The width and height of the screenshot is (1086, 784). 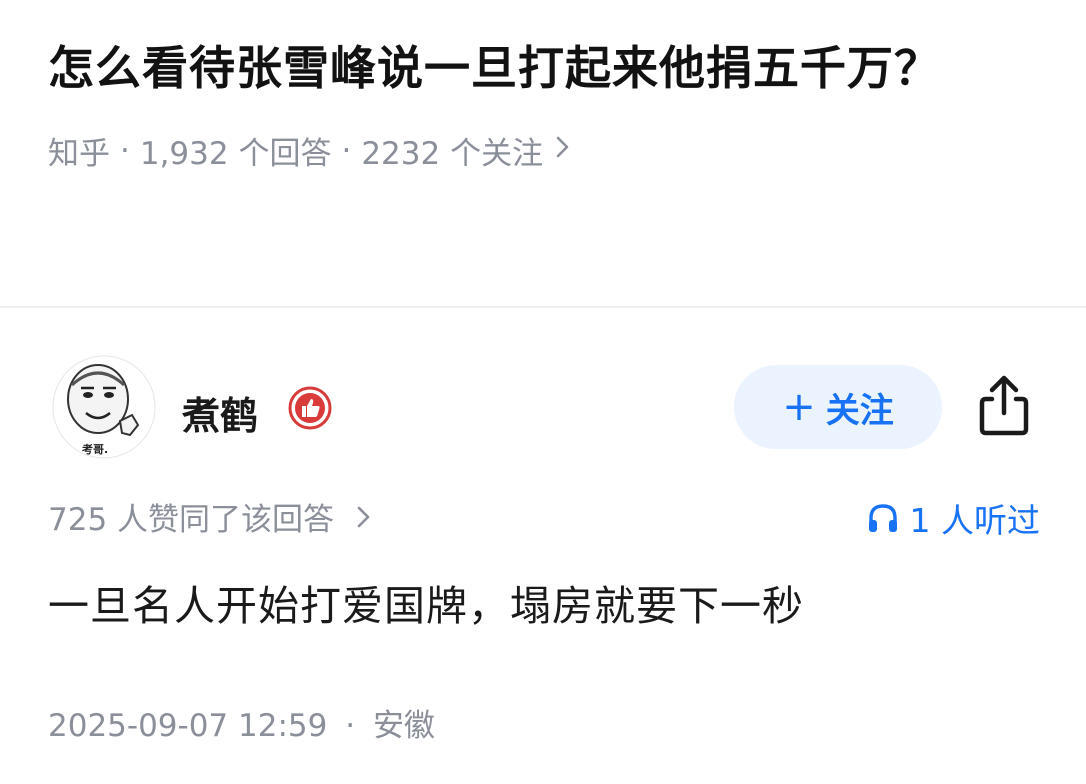 What do you see at coordinates (452, 154) in the screenshot?
I see `followers-count: 2232 个关注` at bounding box center [452, 154].